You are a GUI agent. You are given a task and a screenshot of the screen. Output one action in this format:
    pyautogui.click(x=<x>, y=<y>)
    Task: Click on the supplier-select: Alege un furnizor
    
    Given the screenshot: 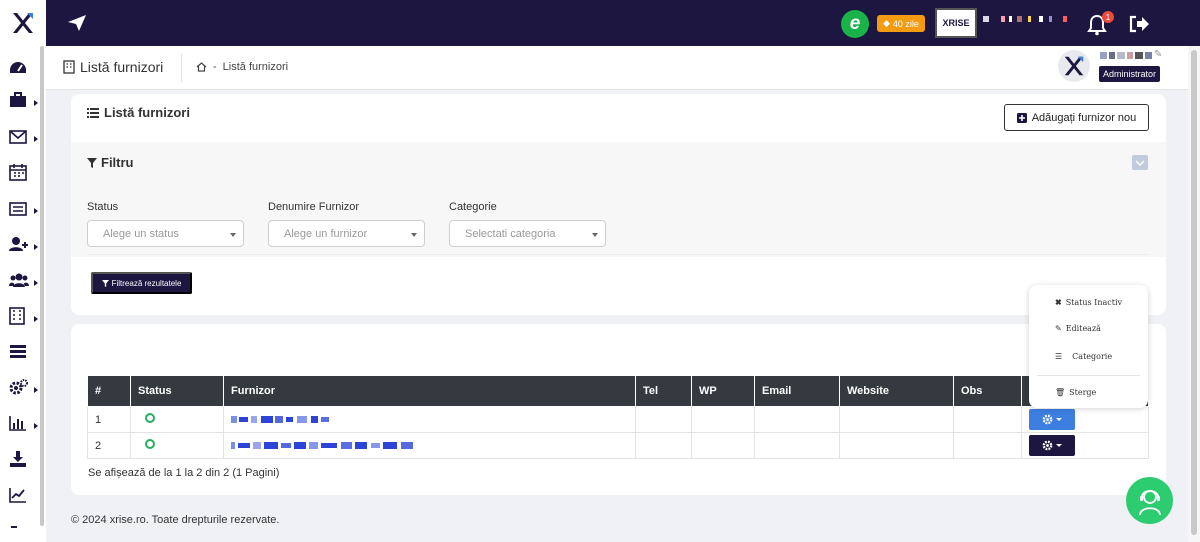 What is the action you would take?
    pyautogui.click(x=346, y=233)
    